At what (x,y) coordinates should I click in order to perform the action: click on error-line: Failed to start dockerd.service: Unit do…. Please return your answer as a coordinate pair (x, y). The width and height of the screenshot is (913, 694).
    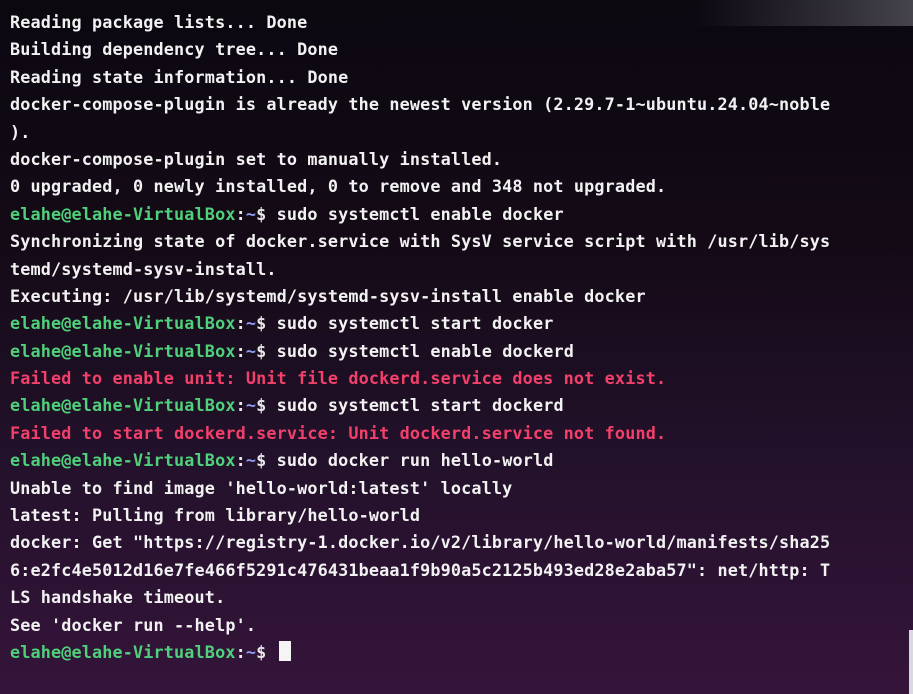
    Looking at the image, I should click on (461, 433).